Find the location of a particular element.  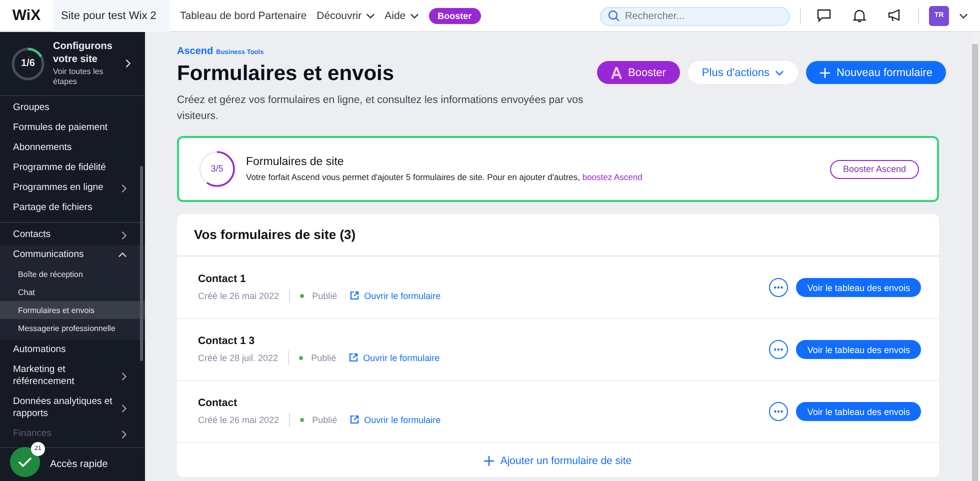

sidebar-item: Partage de fichiers is located at coordinates (72, 208).